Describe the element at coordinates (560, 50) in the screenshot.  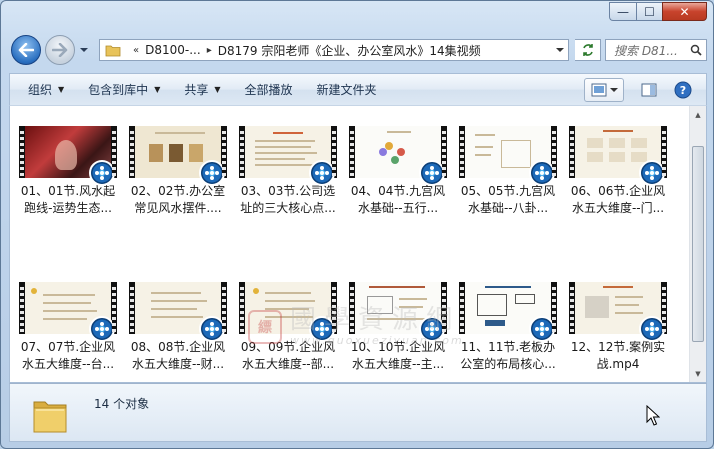
I see `address-dropdown-icon` at that location.